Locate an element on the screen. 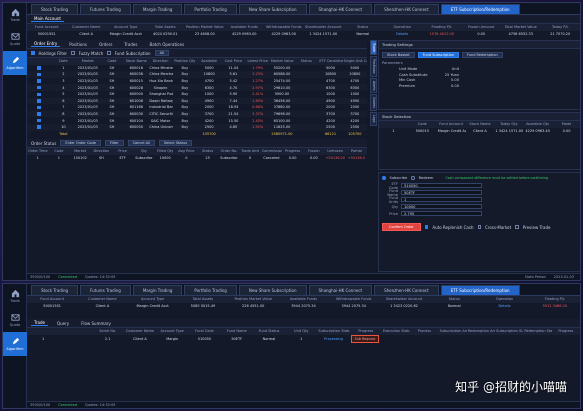  nav-quote: Quote is located at coordinates (15, 39).